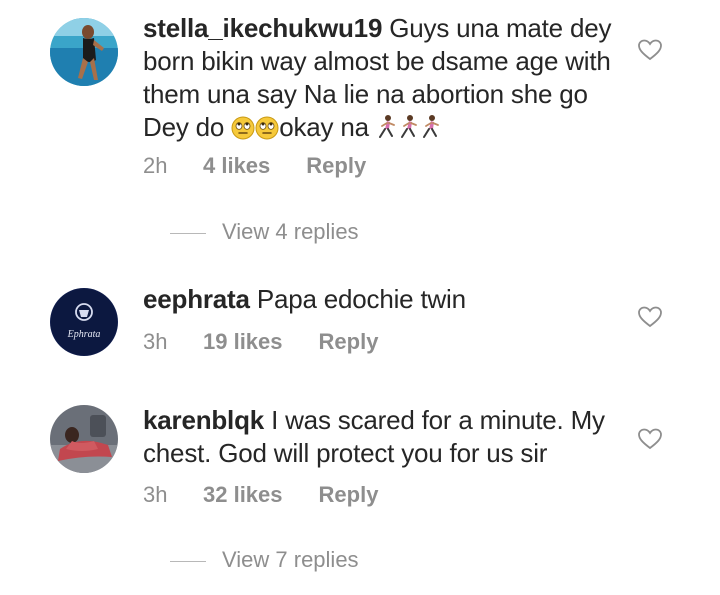  What do you see at coordinates (243, 342) in the screenshot?
I see `comment-likes: 19 likes` at bounding box center [243, 342].